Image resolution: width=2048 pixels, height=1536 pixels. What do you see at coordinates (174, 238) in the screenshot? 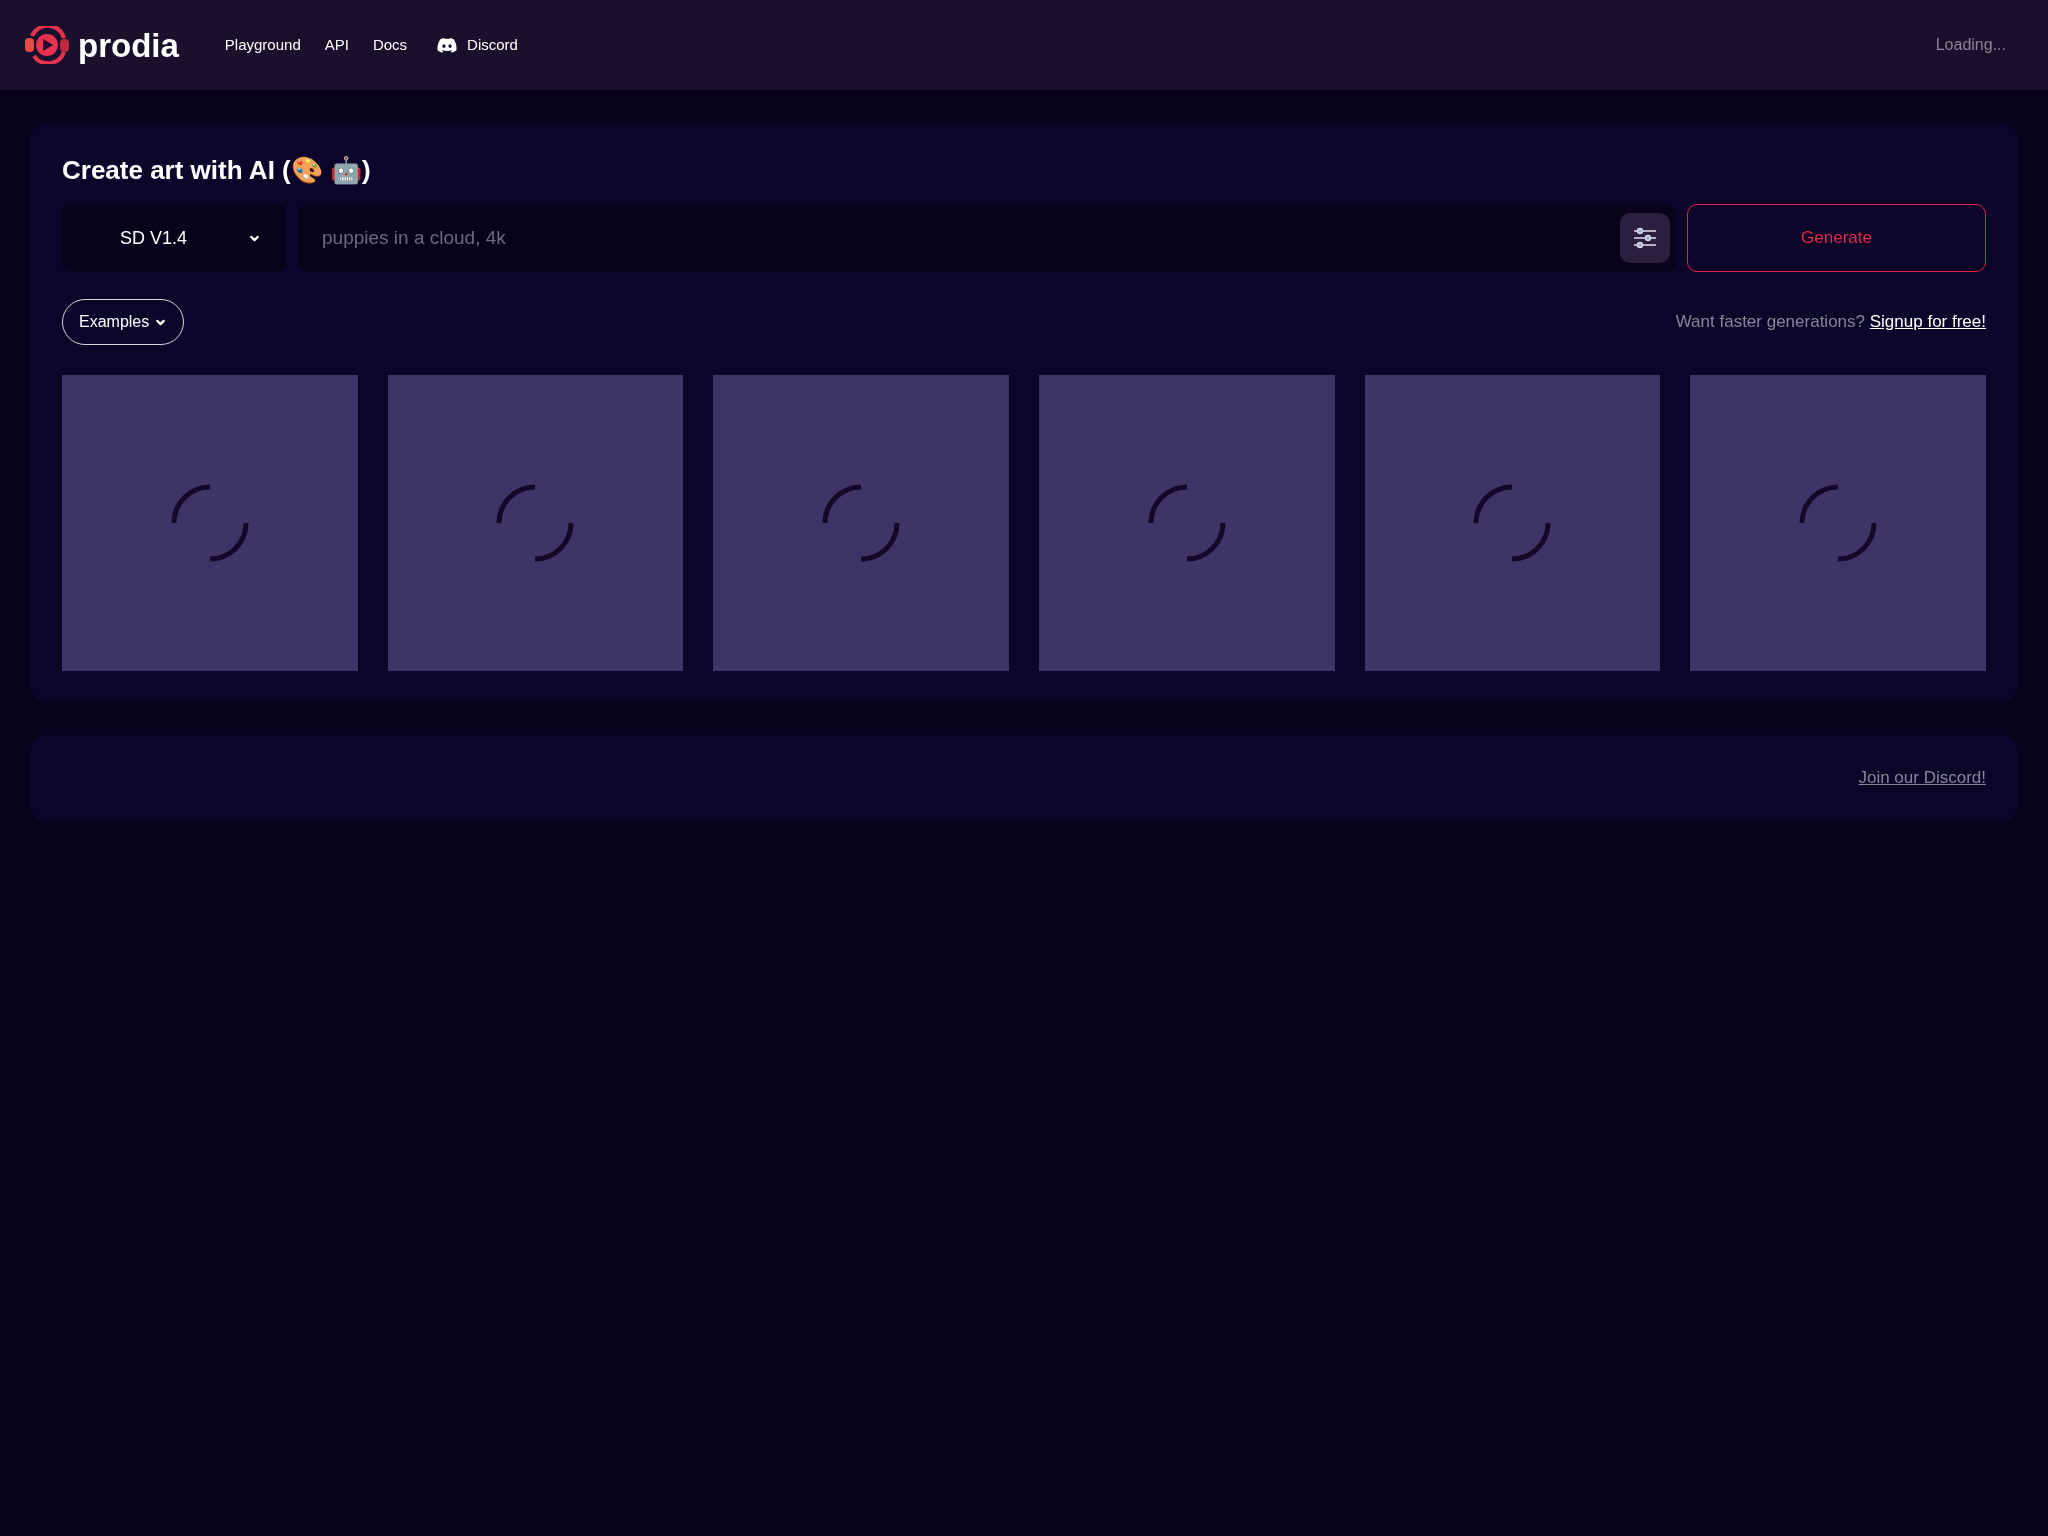
I see `model-select: SD V1.4` at bounding box center [174, 238].